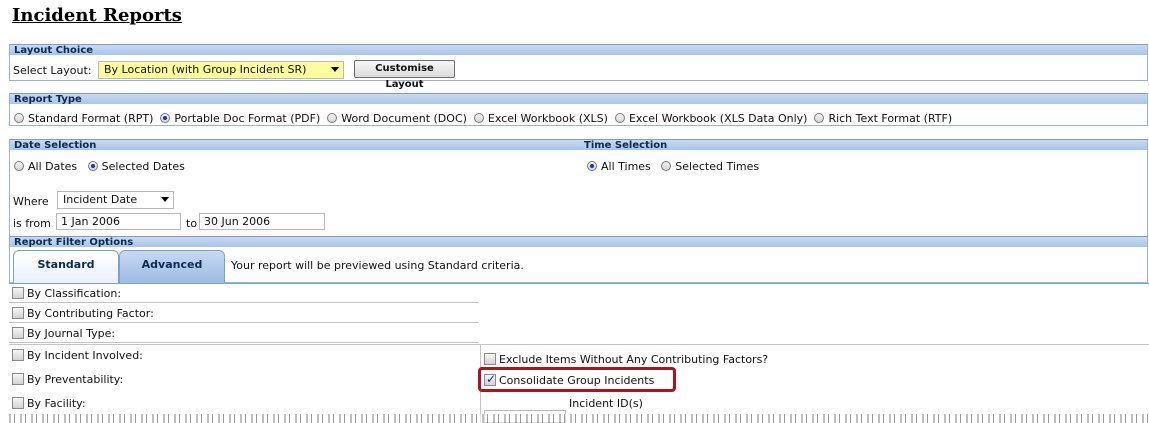 Image resolution: width=1149 pixels, height=423 pixels. I want to click on from-date-input: 1 Jan 2006, so click(118, 221).